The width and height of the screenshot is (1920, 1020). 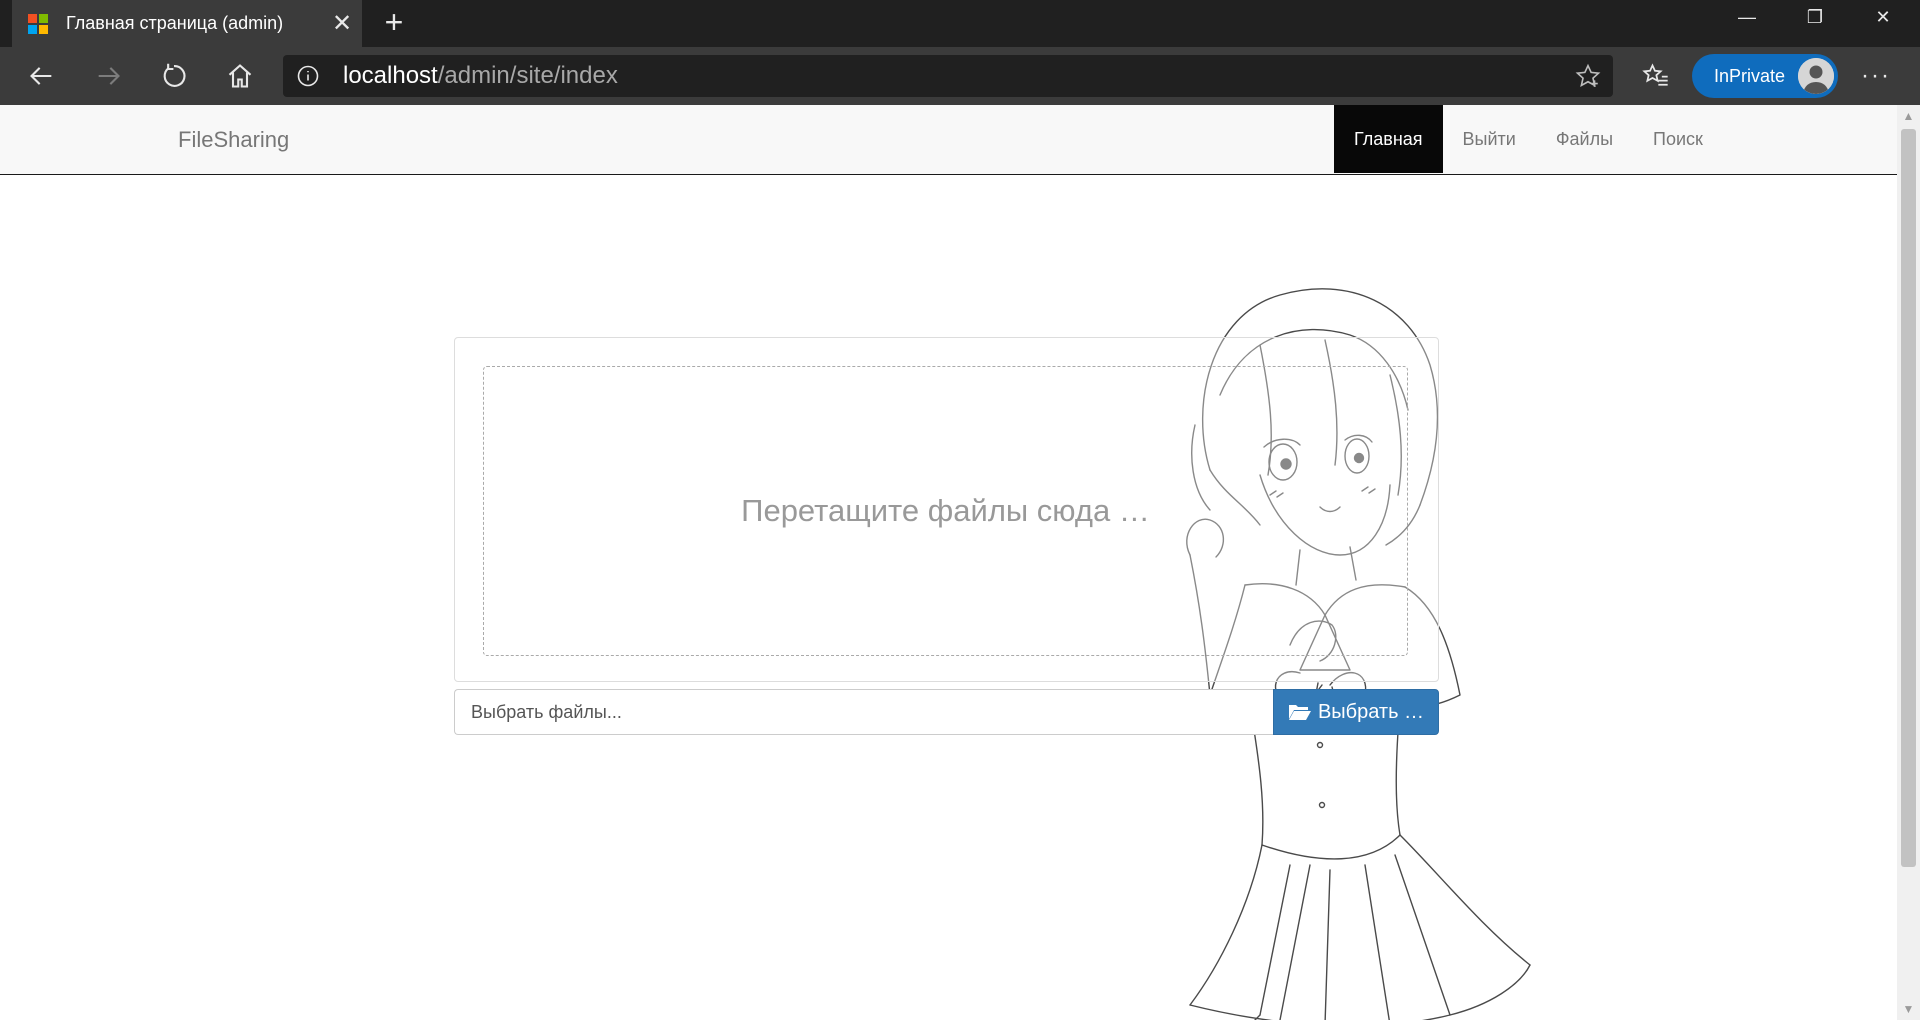 What do you see at coordinates (1388, 139) in the screenshot?
I see `nav-item-home: Главная` at bounding box center [1388, 139].